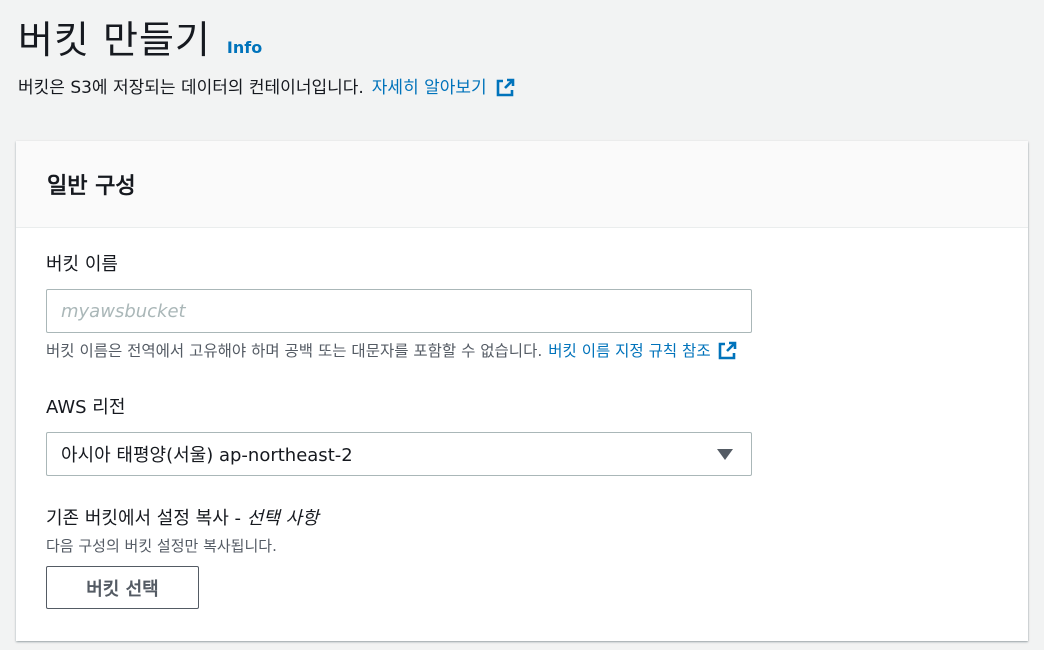 Image resolution: width=1044 pixels, height=650 pixels. What do you see at coordinates (82, 264) in the screenshot?
I see `bucket-name-label: 버킷 이름` at bounding box center [82, 264].